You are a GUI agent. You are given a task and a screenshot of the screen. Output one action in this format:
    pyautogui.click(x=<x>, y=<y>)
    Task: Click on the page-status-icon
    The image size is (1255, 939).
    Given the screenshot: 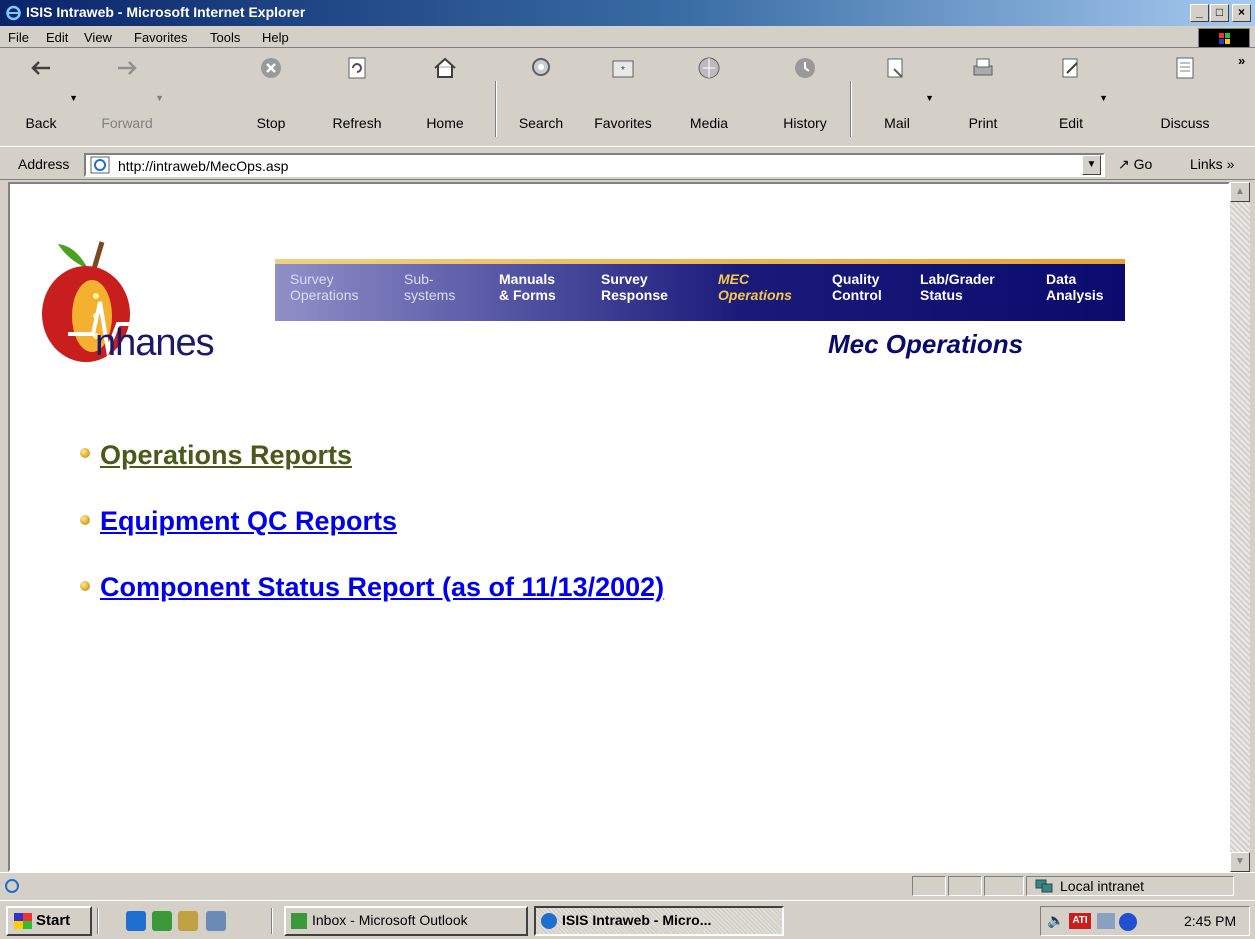 What is the action you would take?
    pyautogui.click(x=12, y=886)
    